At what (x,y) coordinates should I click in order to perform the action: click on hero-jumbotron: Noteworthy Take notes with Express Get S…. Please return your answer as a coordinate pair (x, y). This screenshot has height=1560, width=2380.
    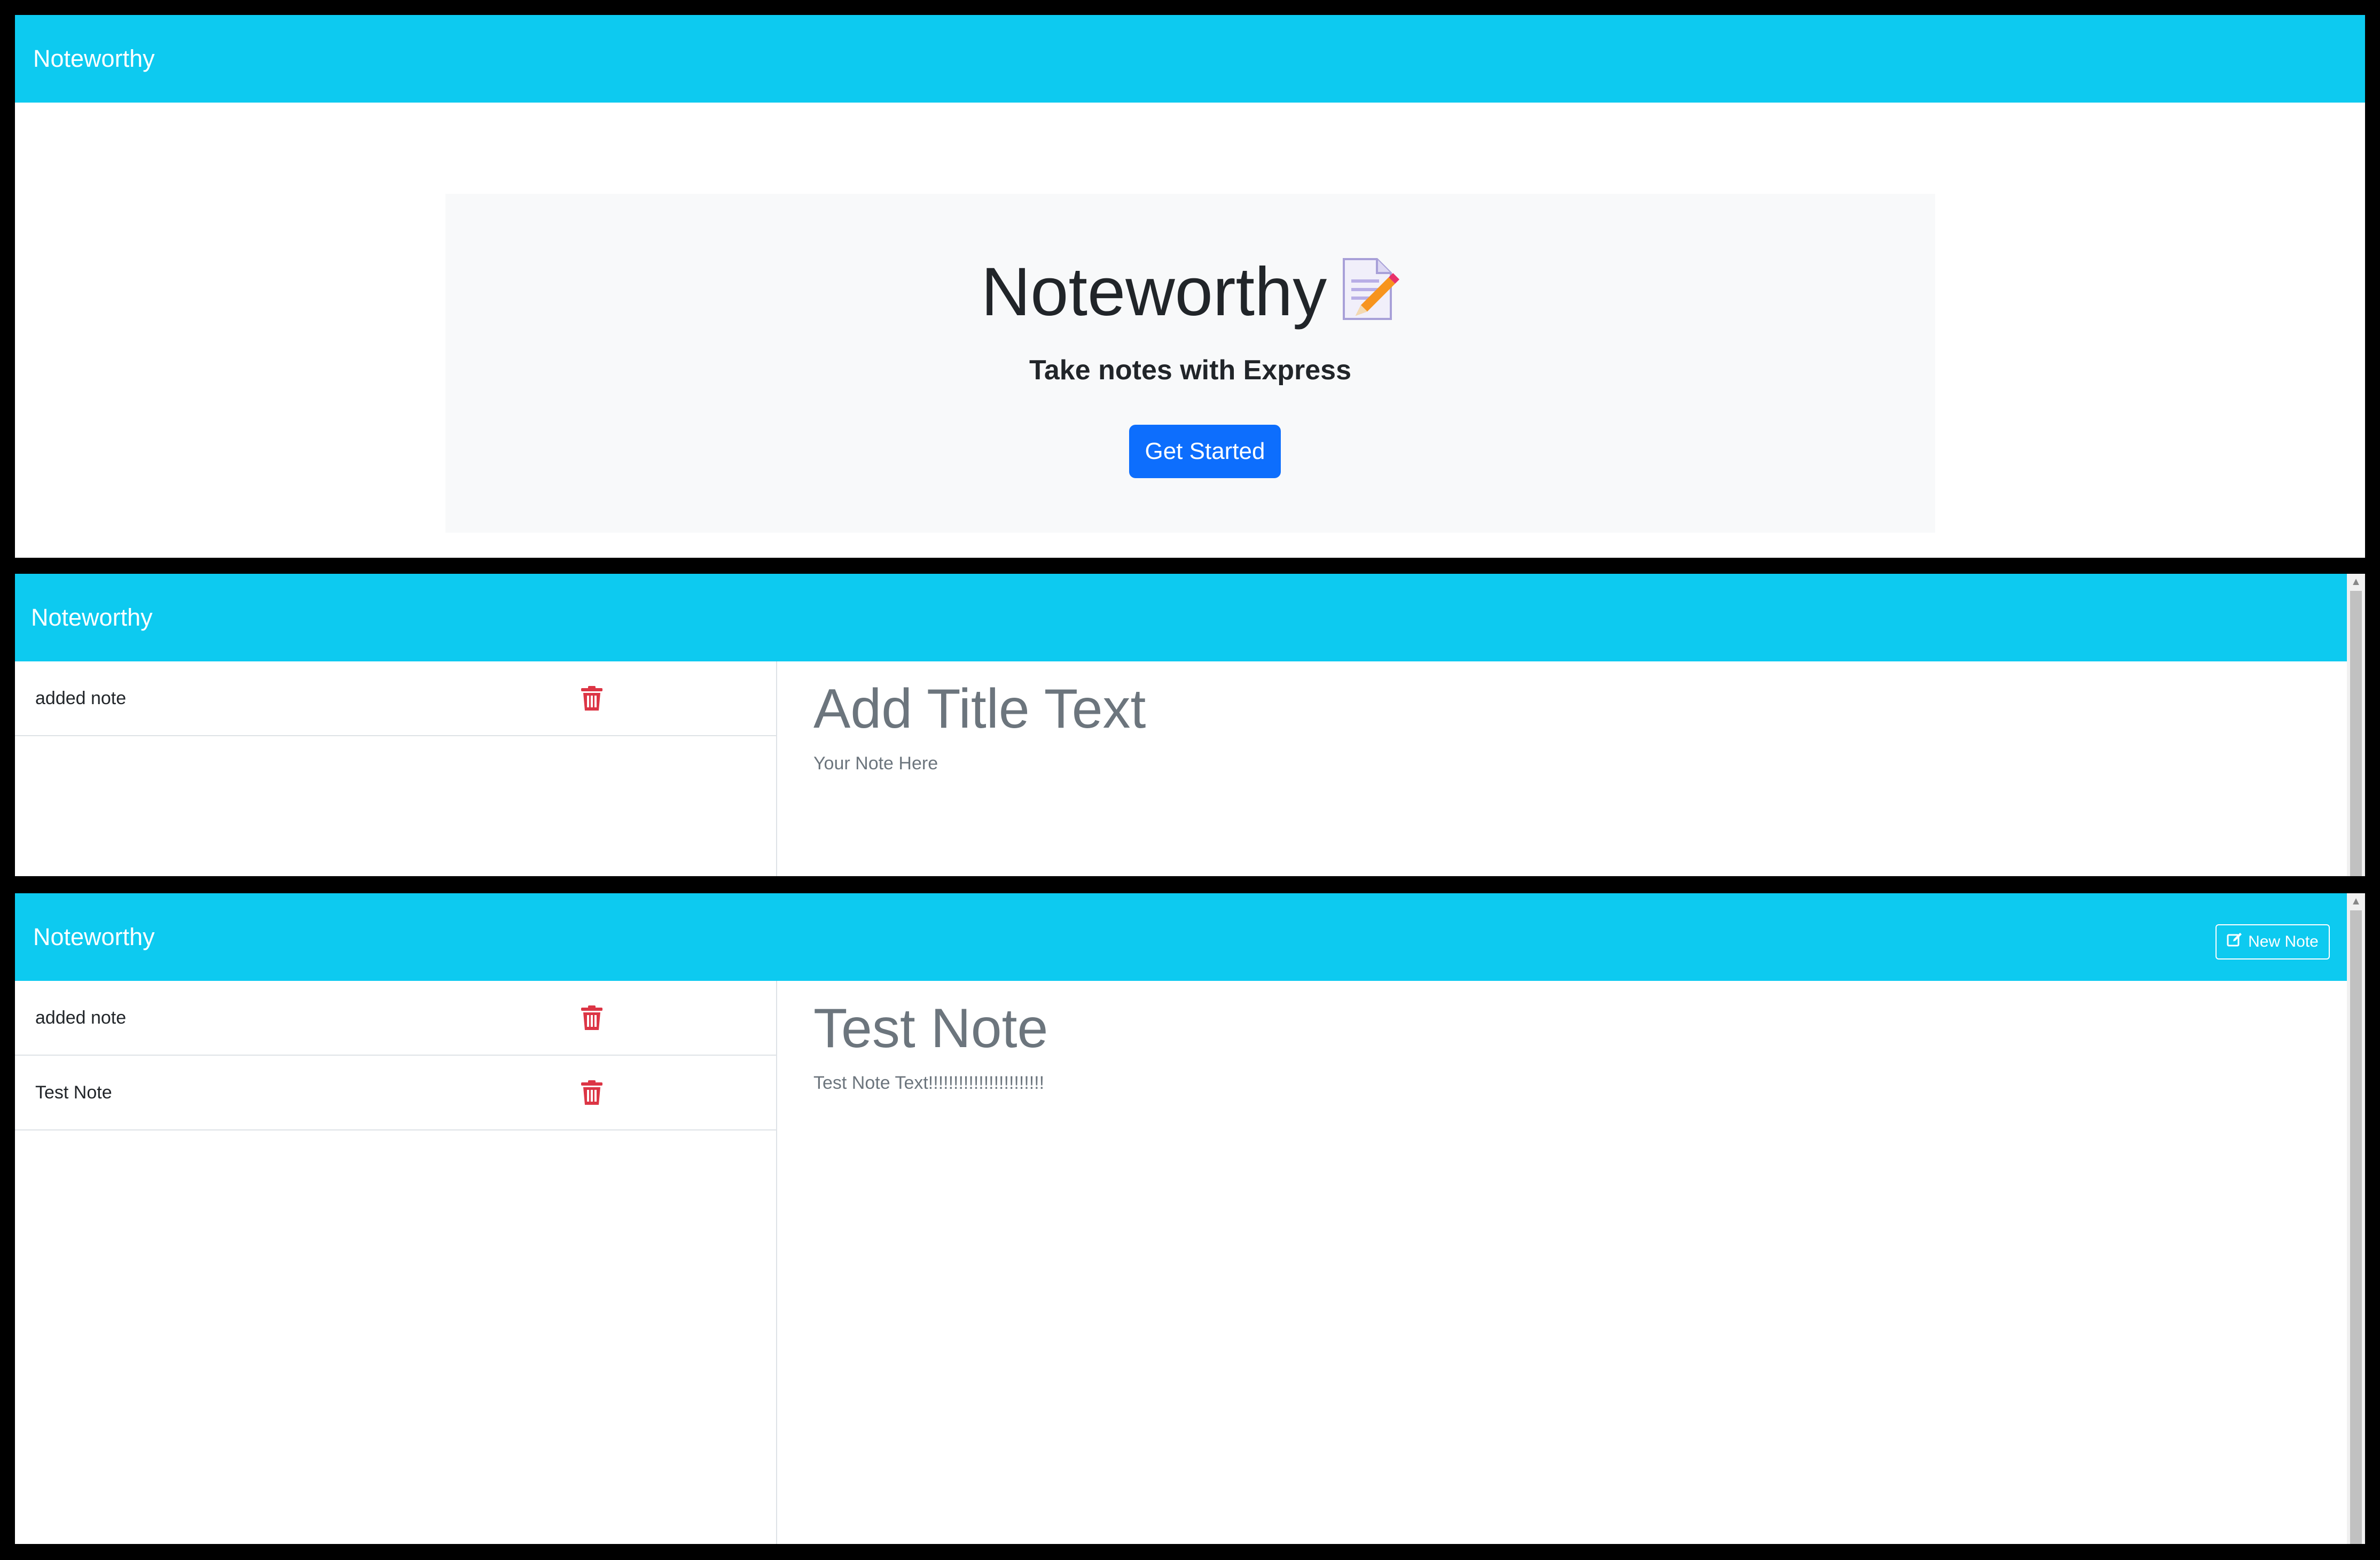
    Looking at the image, I should click on (1190, 363).